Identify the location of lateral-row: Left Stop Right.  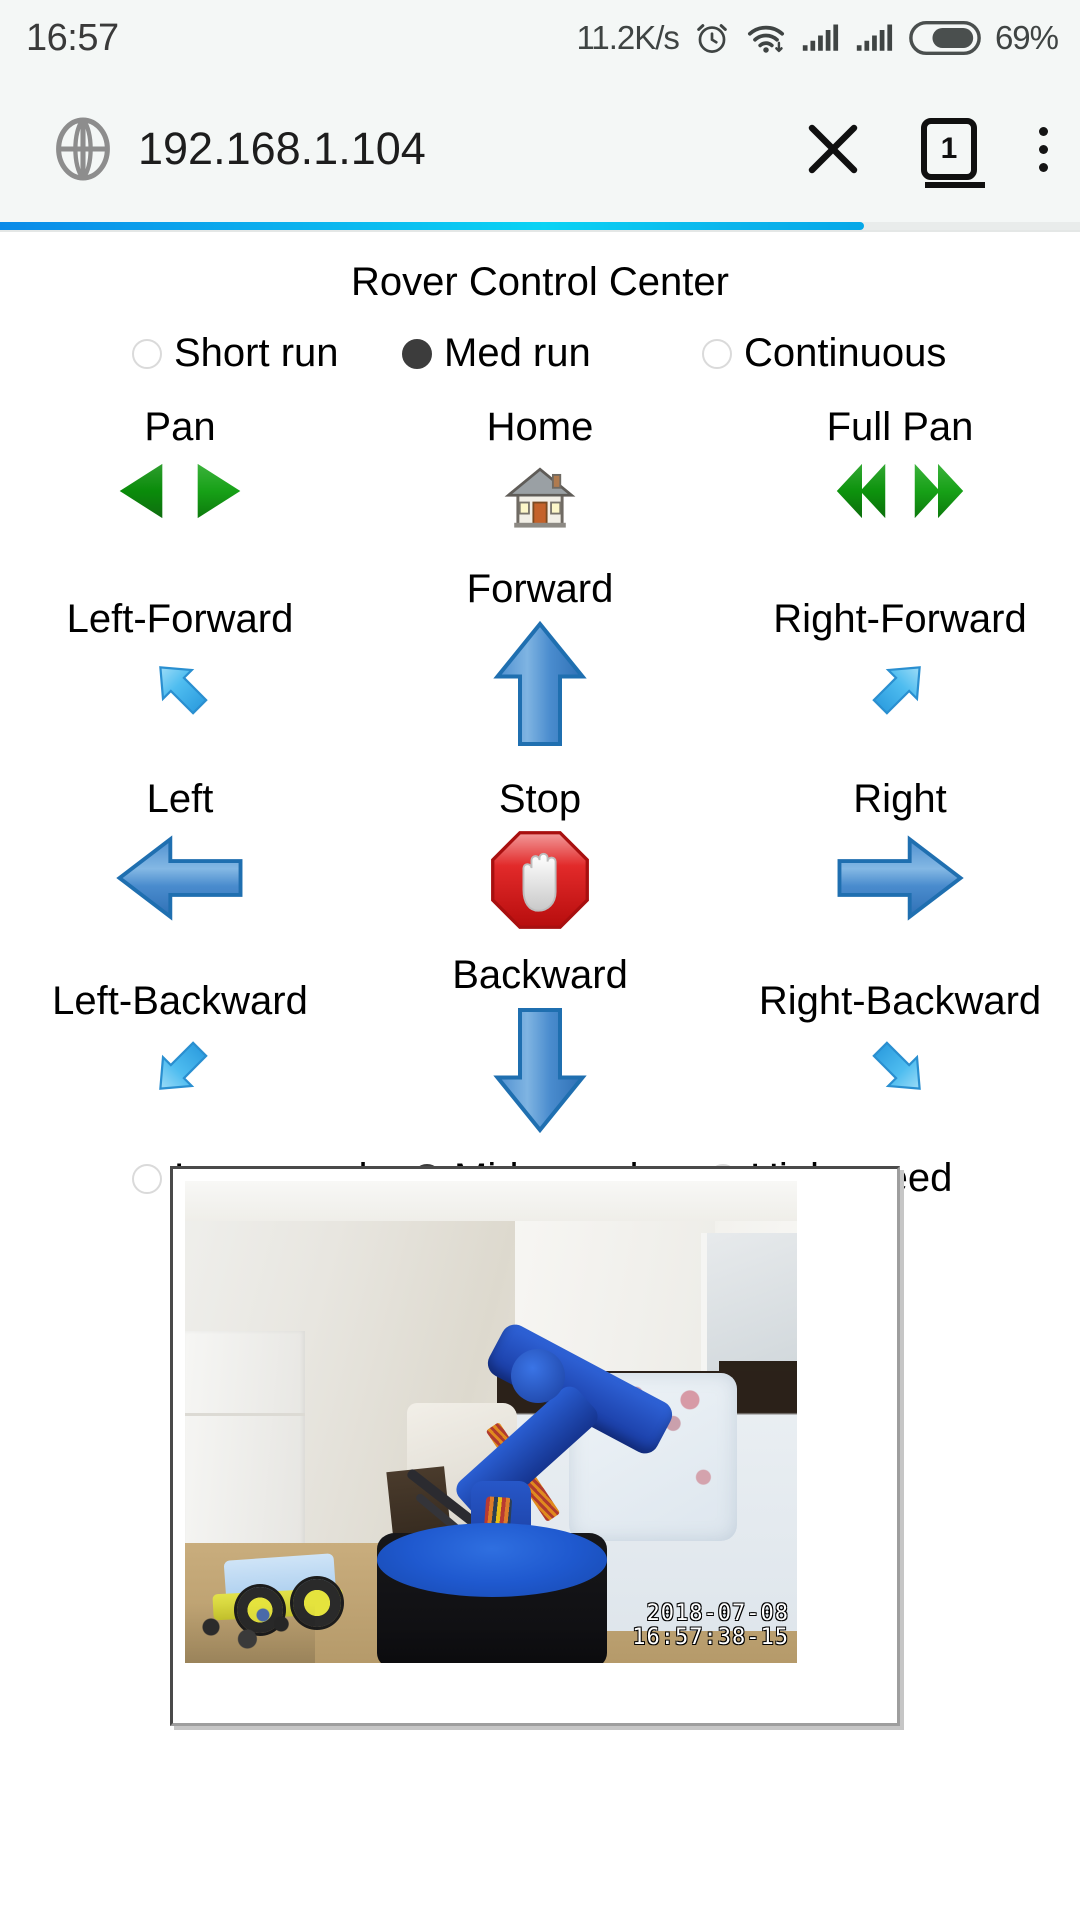
(540, 855).